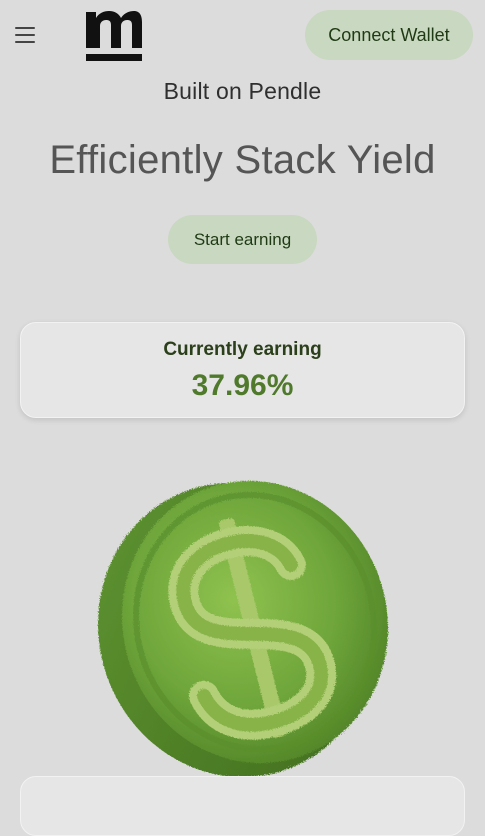 This screenshot has height=836, width=485. I want to click on currently-earning-label: Currently earning, so click(242, 349).